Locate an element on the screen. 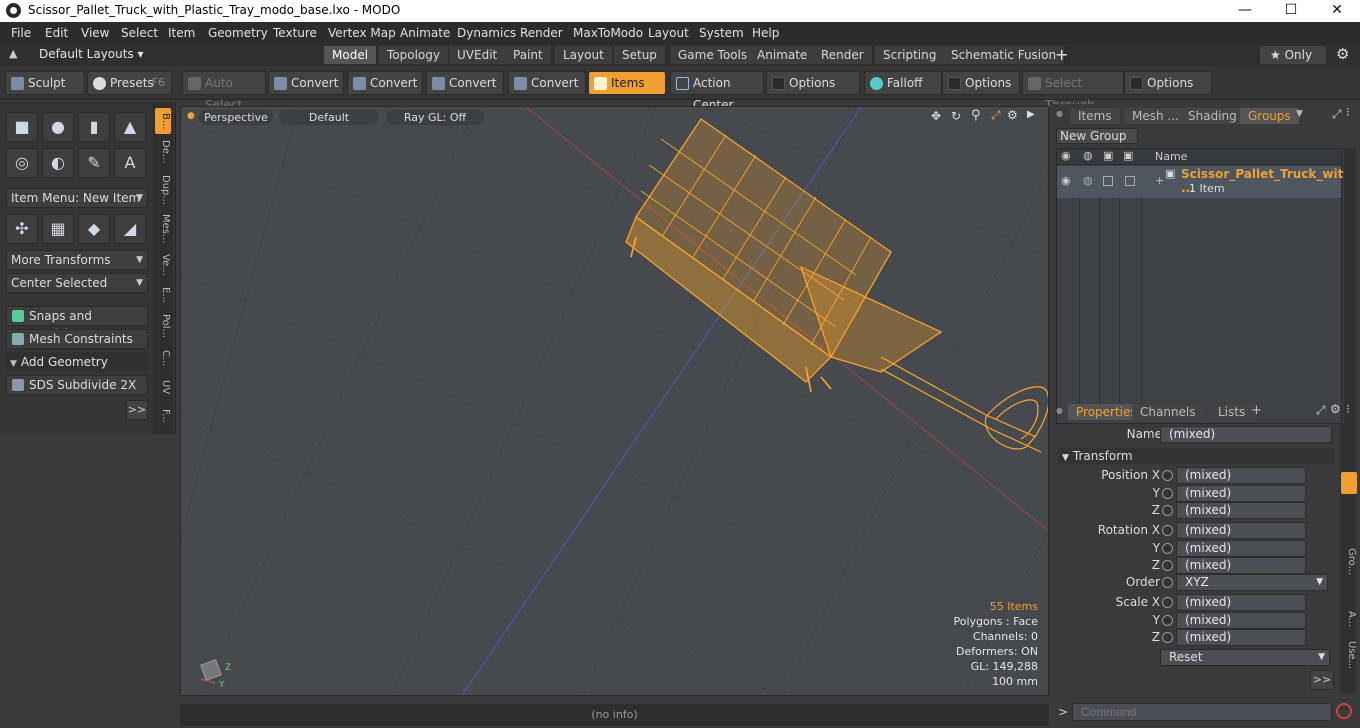 This screenshot has height=728, width=1360. record-macro-icon is located at coordinates (1344, 711).